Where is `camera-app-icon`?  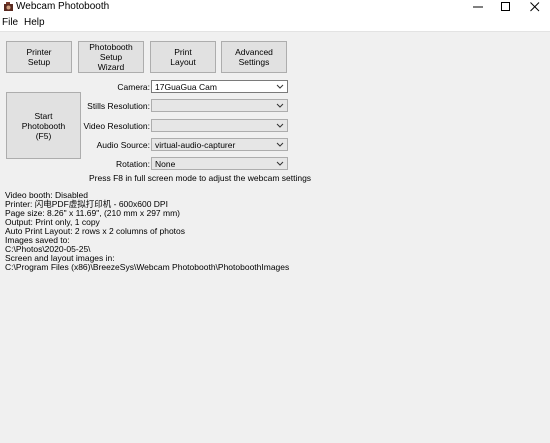 camera-app-icon is located at coordinates (8, 6).